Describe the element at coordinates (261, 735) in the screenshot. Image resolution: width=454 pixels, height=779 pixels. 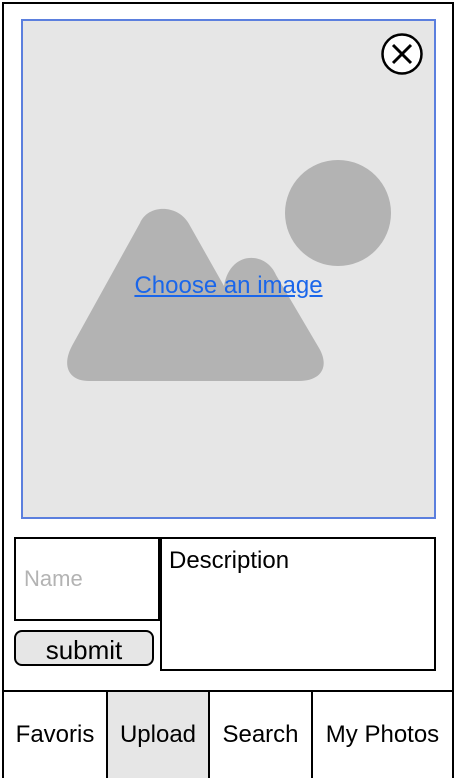
I see `tab-search: Search` at that location.